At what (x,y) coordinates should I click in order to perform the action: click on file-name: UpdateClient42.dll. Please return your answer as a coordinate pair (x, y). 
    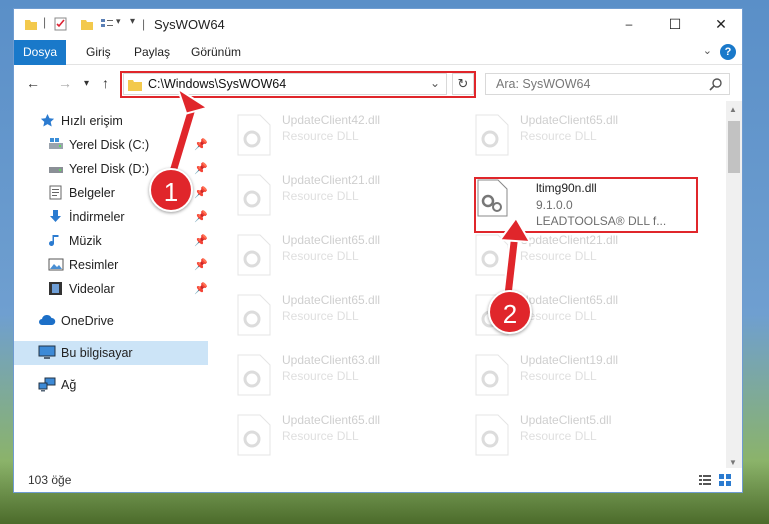
    Looking at the image, I should click on (331, 120).